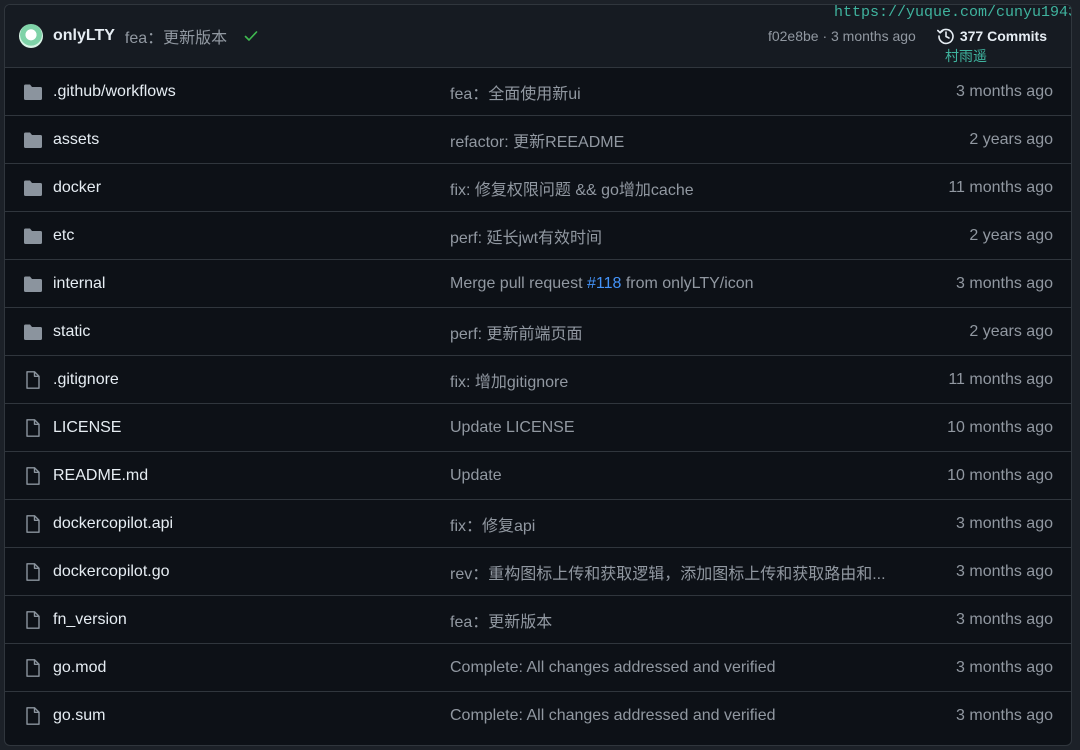  I want to click on file-row: assets refactor: 更新REEADME 2 years ago, so click(538, 140).